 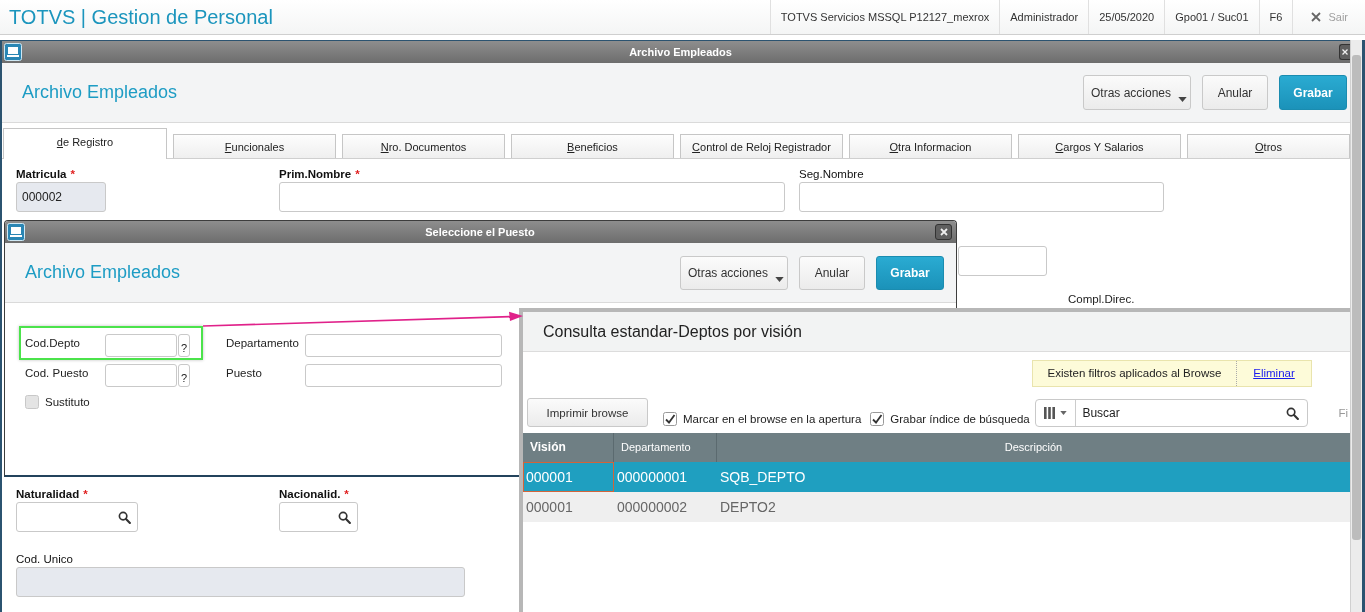 I want to click on field-label: Compl.Direc., so click(x=1101, y=299).